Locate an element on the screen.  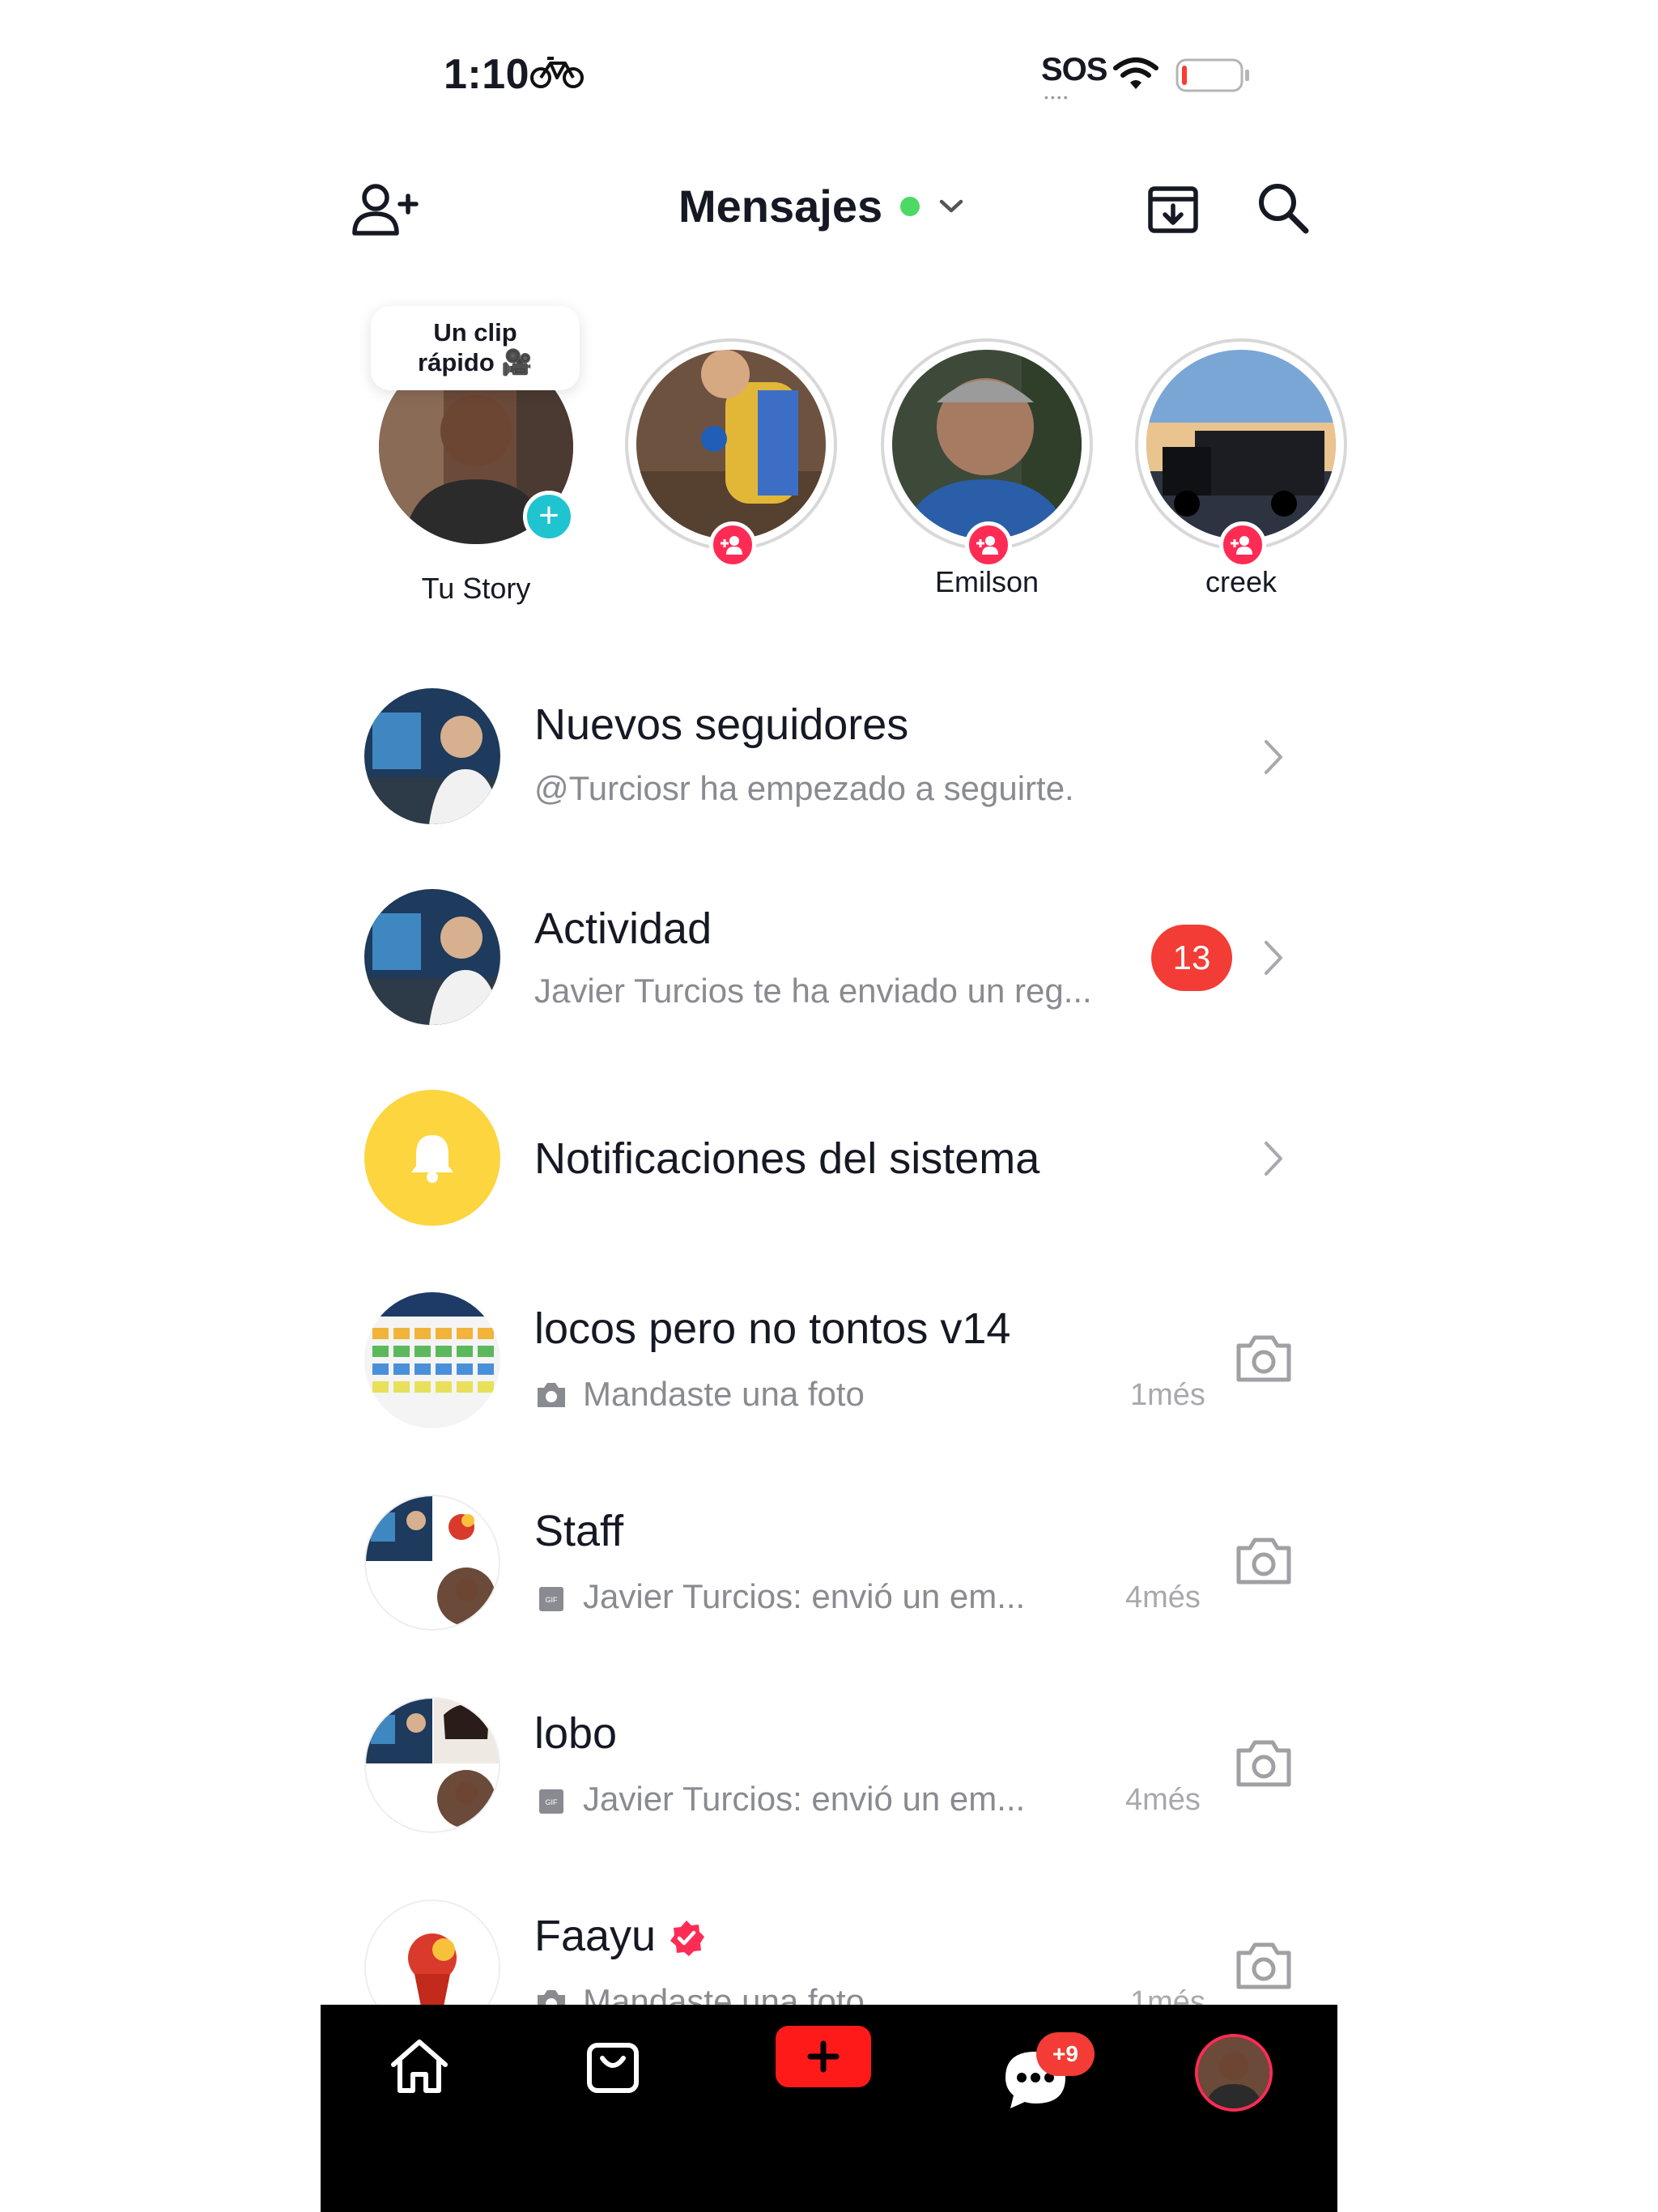
sos-indicator: SOS is located at coordinates (1074, 70).